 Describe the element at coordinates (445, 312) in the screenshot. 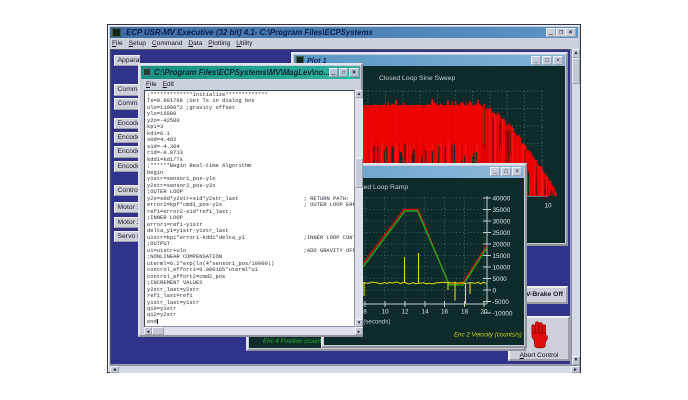

I see `svg-text: 16` at that location.